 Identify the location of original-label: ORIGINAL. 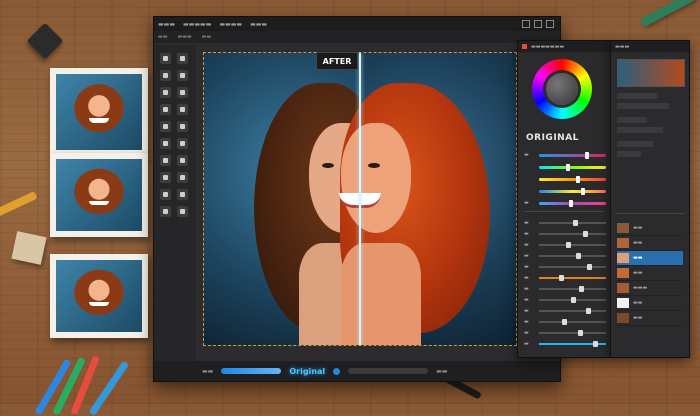
(552, 138).